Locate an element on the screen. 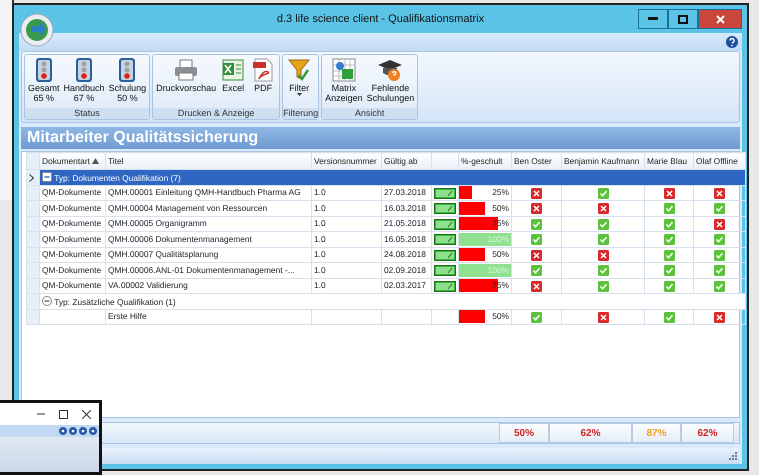  panel-title: Mitarbeiter Qualitätssicherung is located at coordinates (380, 138).